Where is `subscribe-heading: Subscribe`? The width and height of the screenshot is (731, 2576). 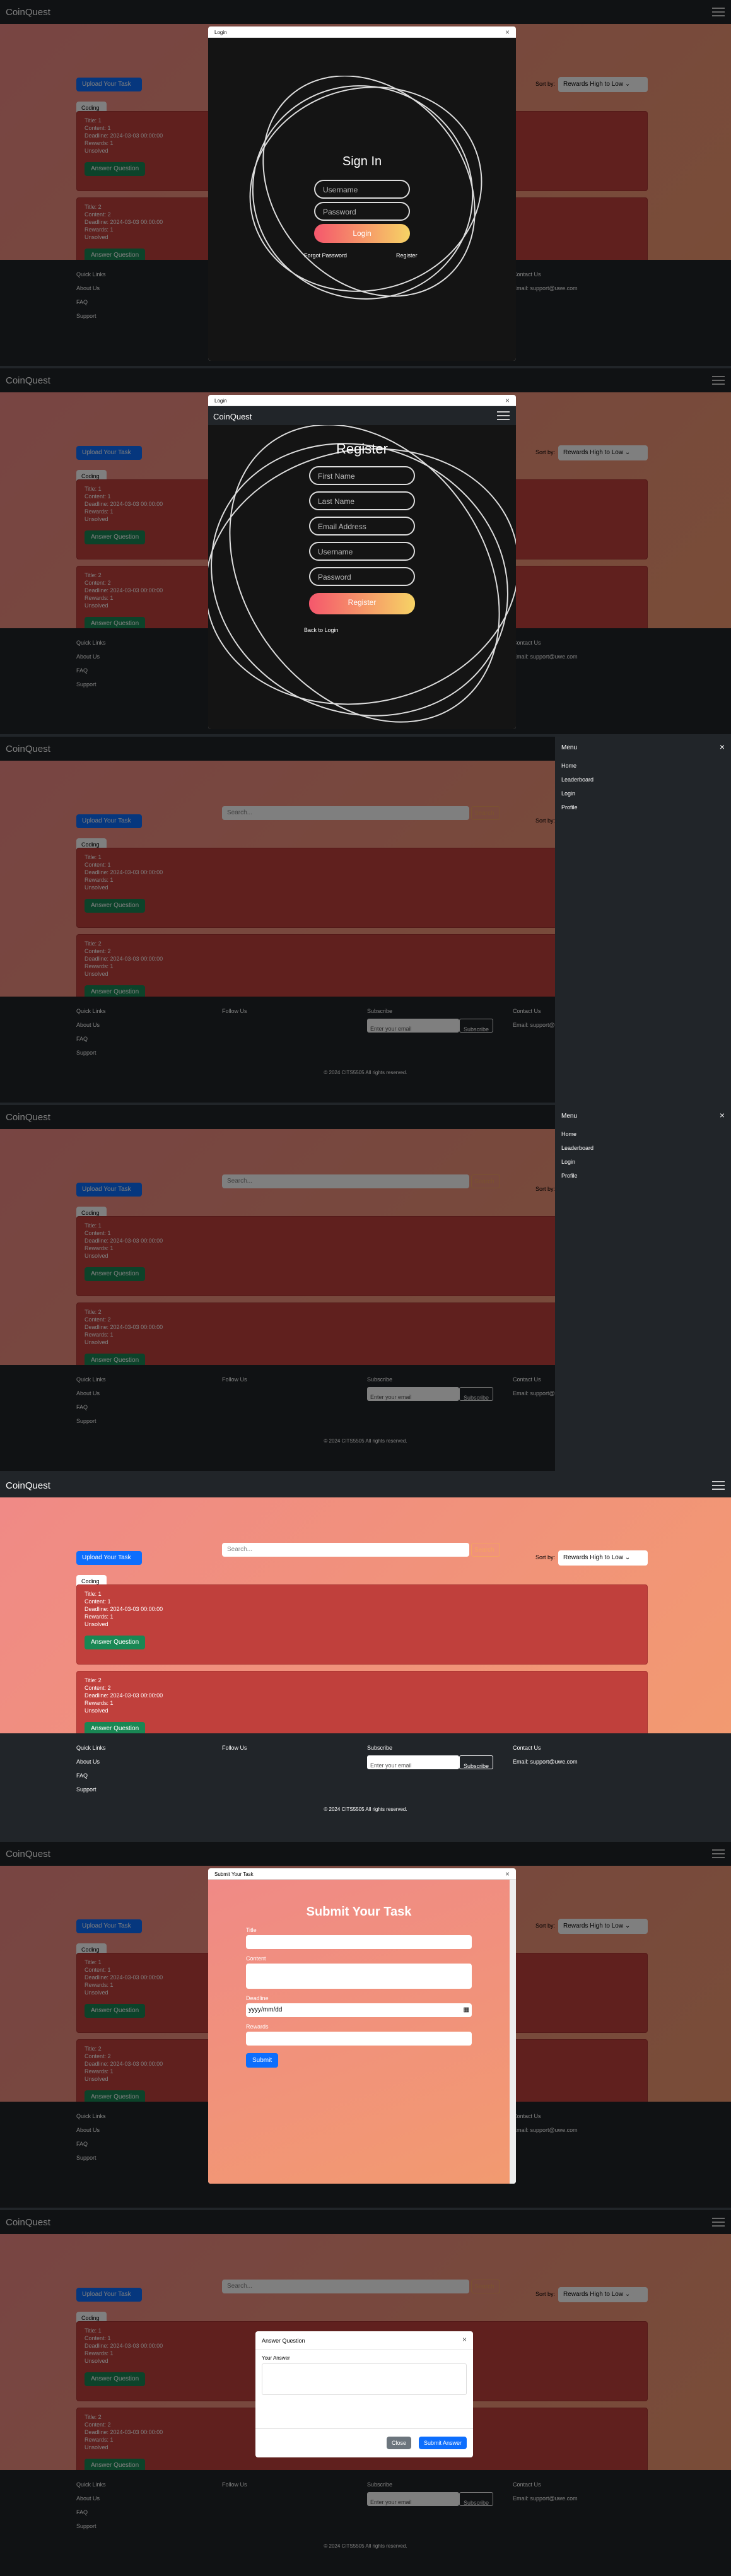
subscribe-heading: Subscribe is located at coordinates (380, 1748).